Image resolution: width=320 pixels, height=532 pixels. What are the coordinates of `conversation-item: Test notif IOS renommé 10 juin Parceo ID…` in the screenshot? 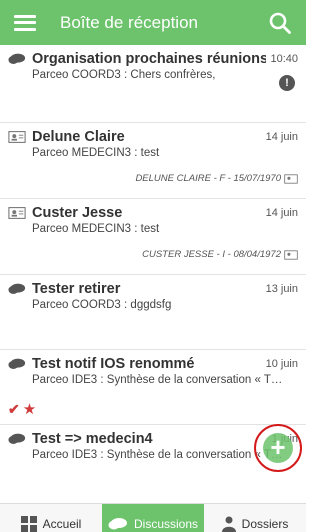 It's located at (153, 372).